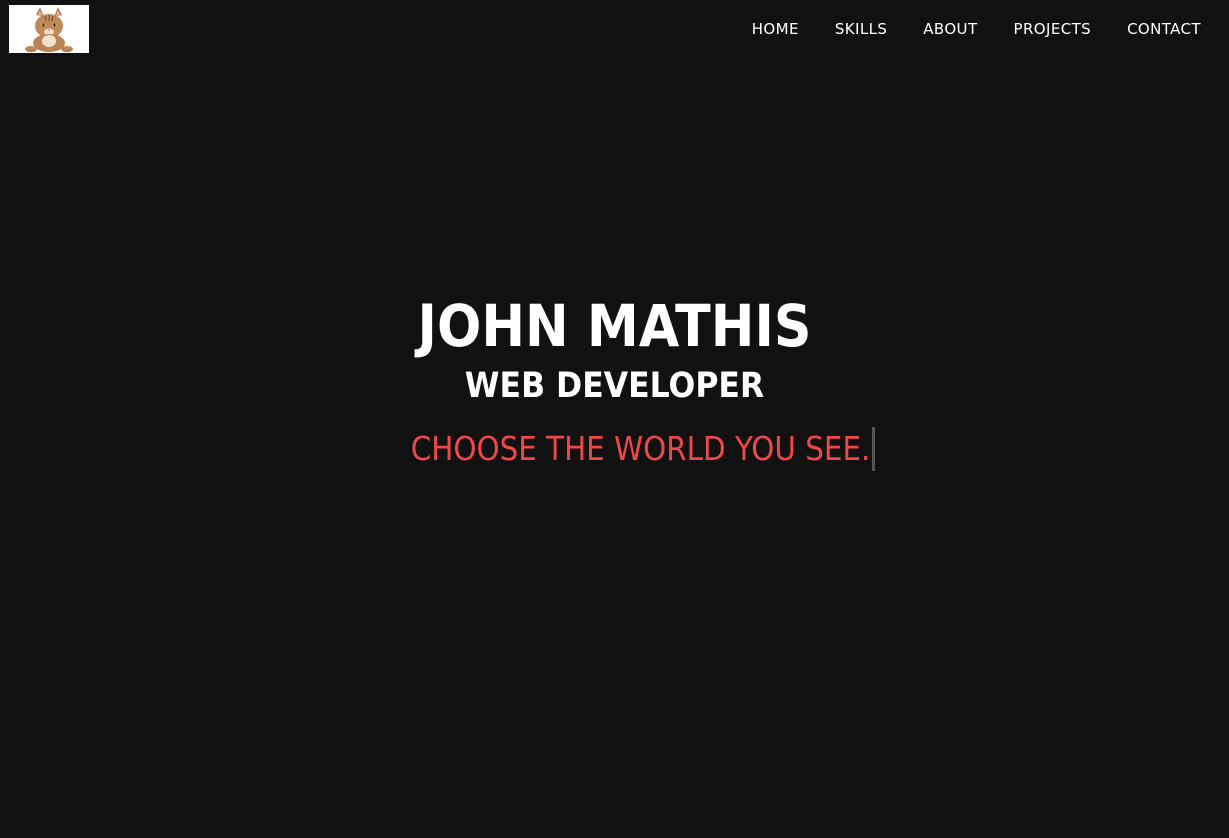  What do you see at coordinates (614, 326) in the screenshot?
I see `hero-name: JOHN MATHIS` at bounding box center [614, 326].